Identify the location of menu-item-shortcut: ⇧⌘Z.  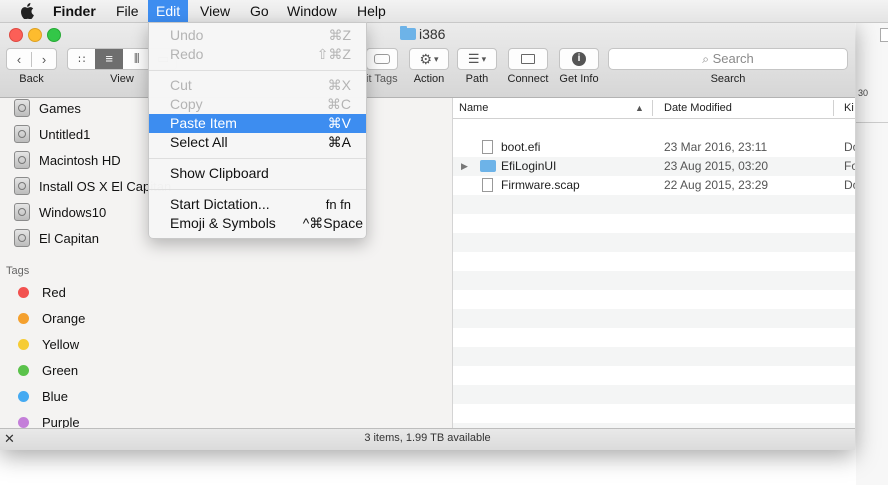
(333, 54).